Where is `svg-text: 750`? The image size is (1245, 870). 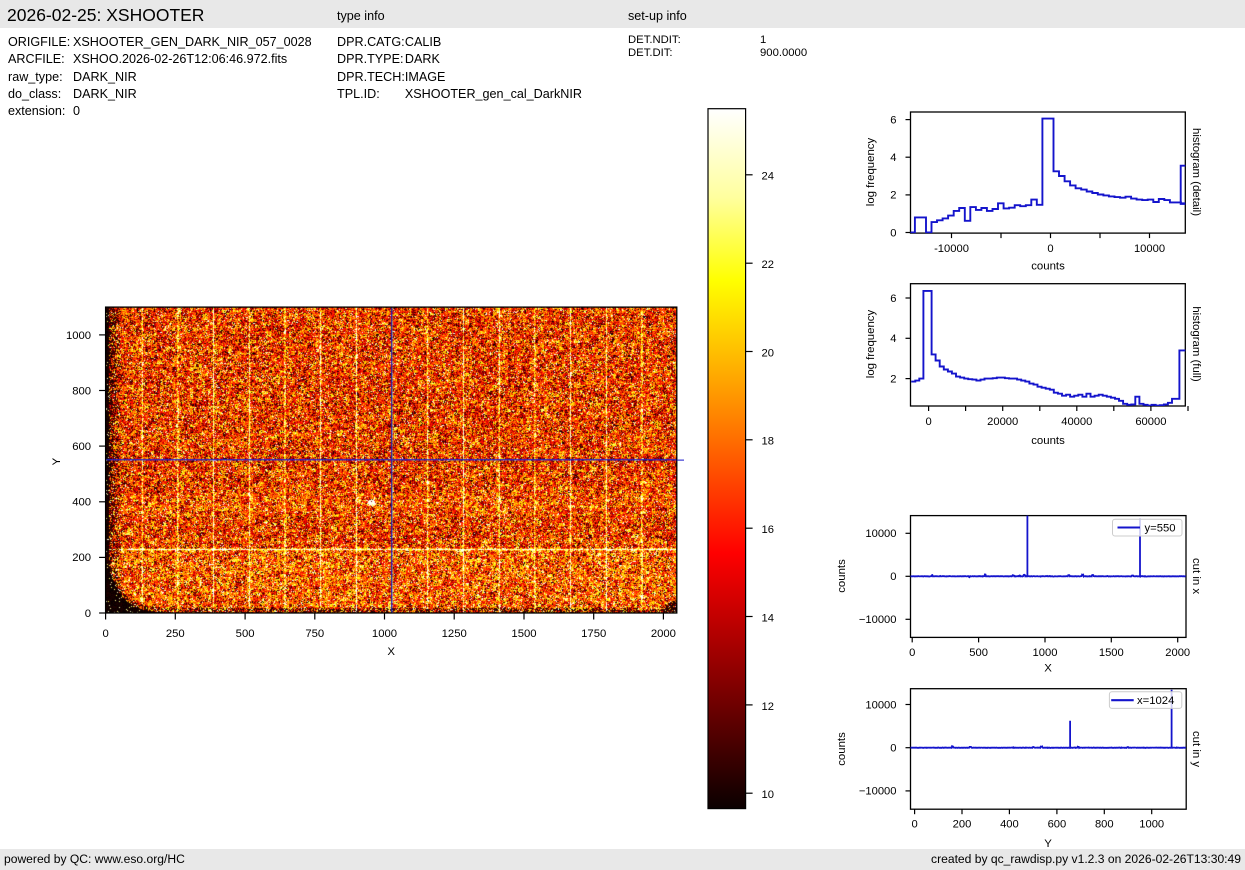
svg-text: 750 is located at coordinates (314, 634).